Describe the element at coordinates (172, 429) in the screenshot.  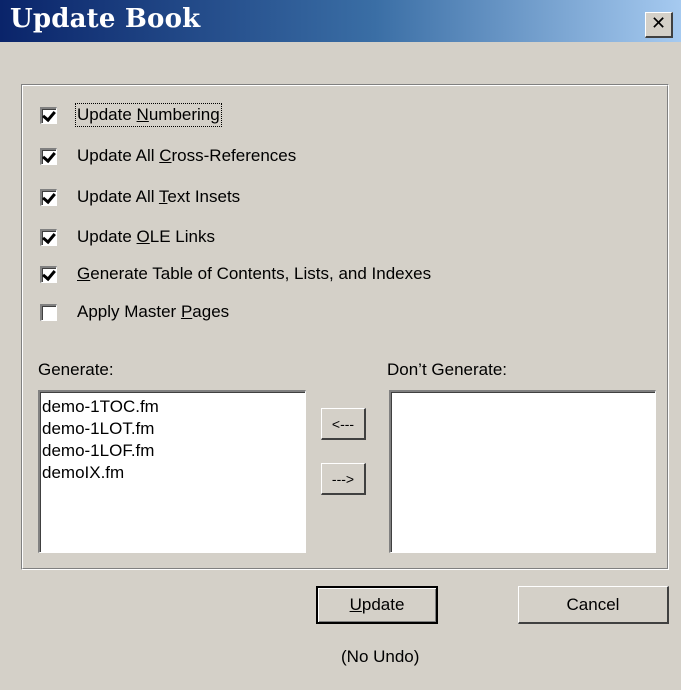
I see `list-item: demo-1LOT.fm` at that location.